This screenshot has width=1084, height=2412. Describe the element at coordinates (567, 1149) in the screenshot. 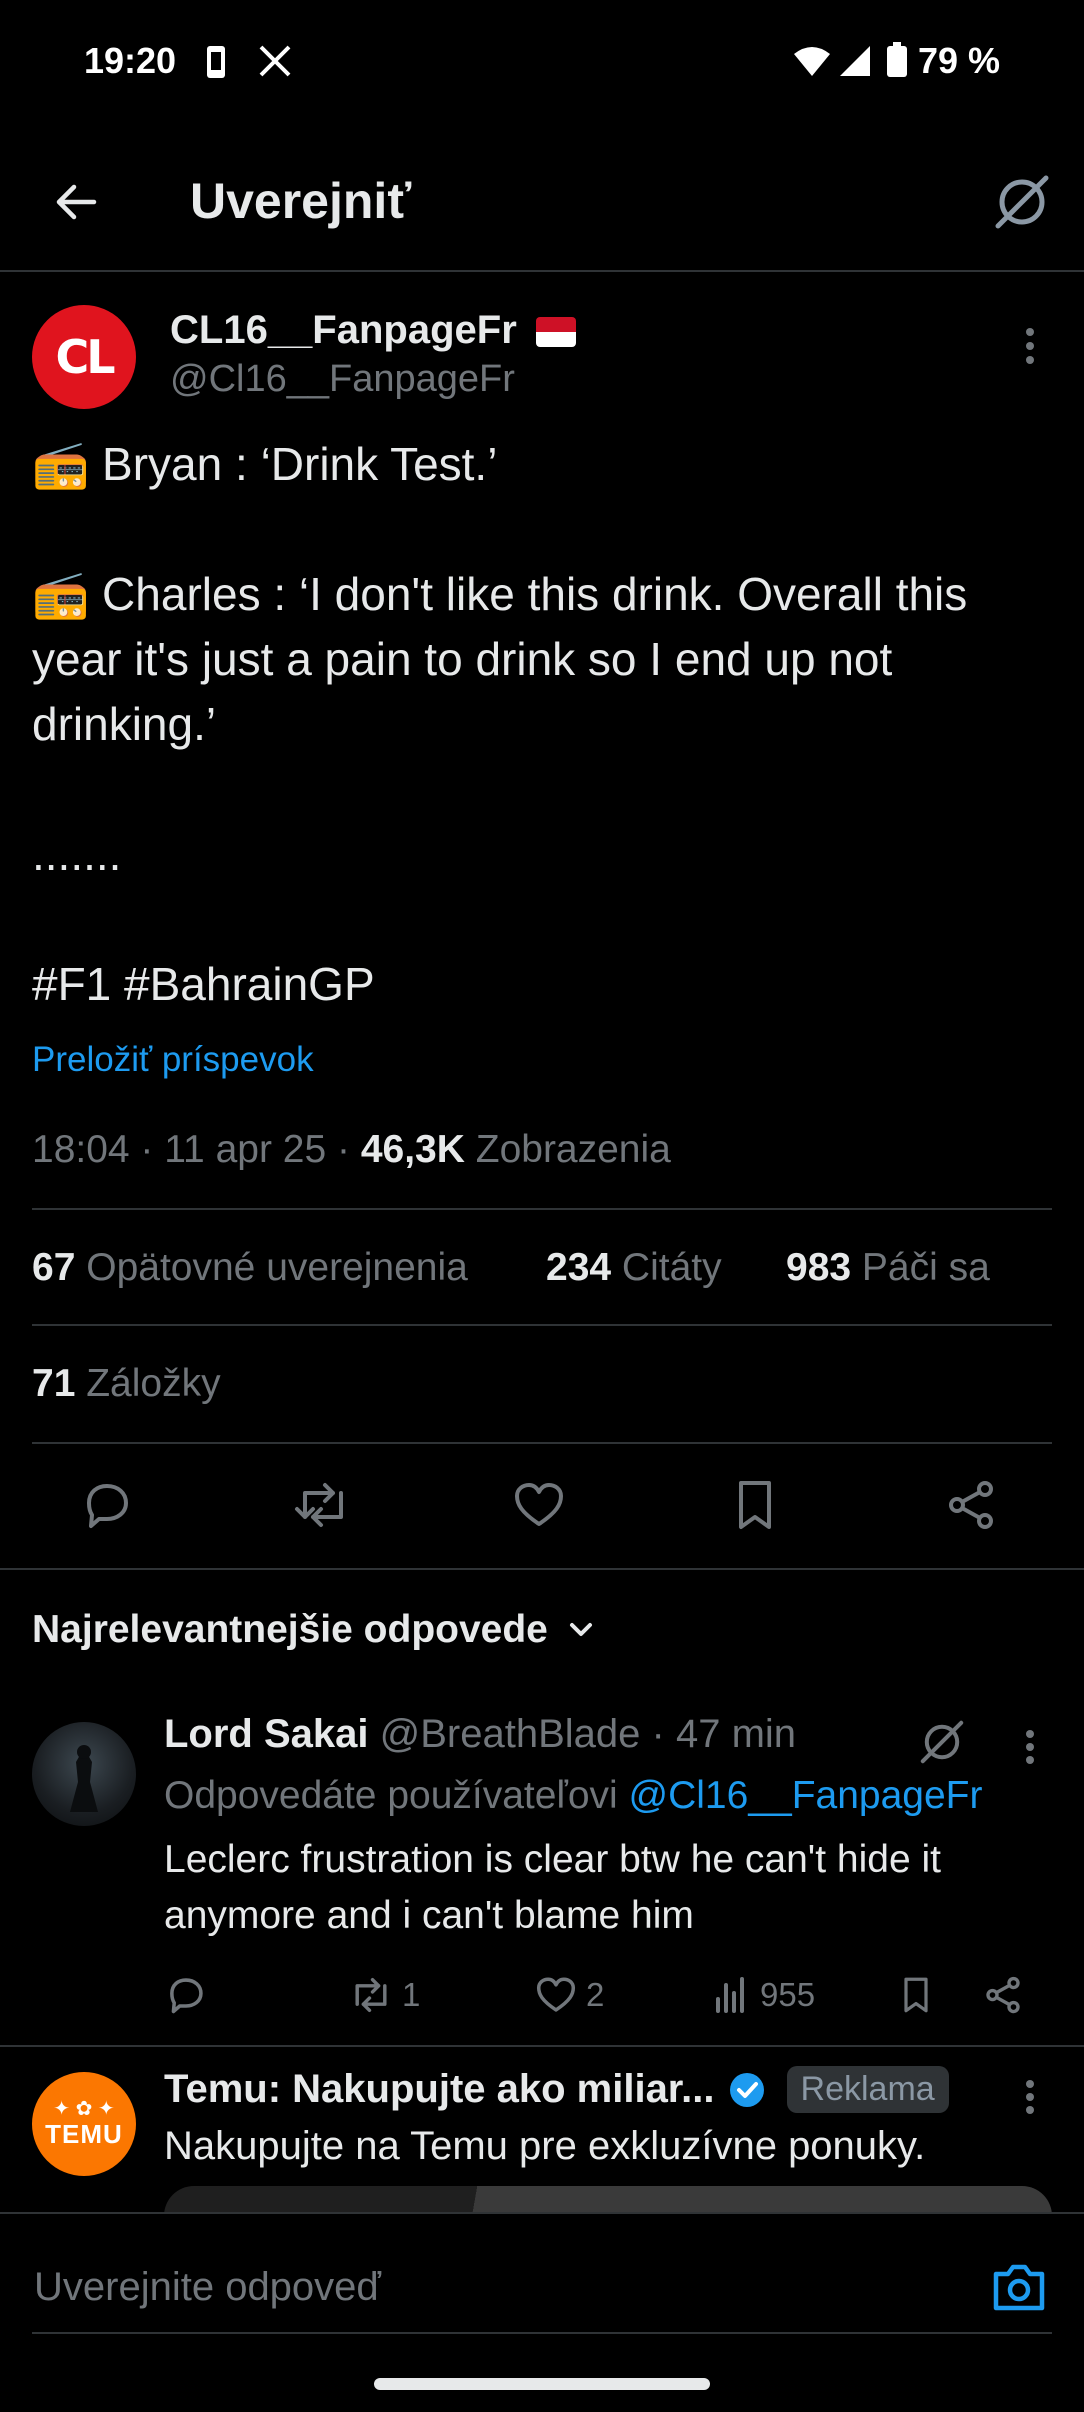

I see `views-label: Zobrazenia` at that location.